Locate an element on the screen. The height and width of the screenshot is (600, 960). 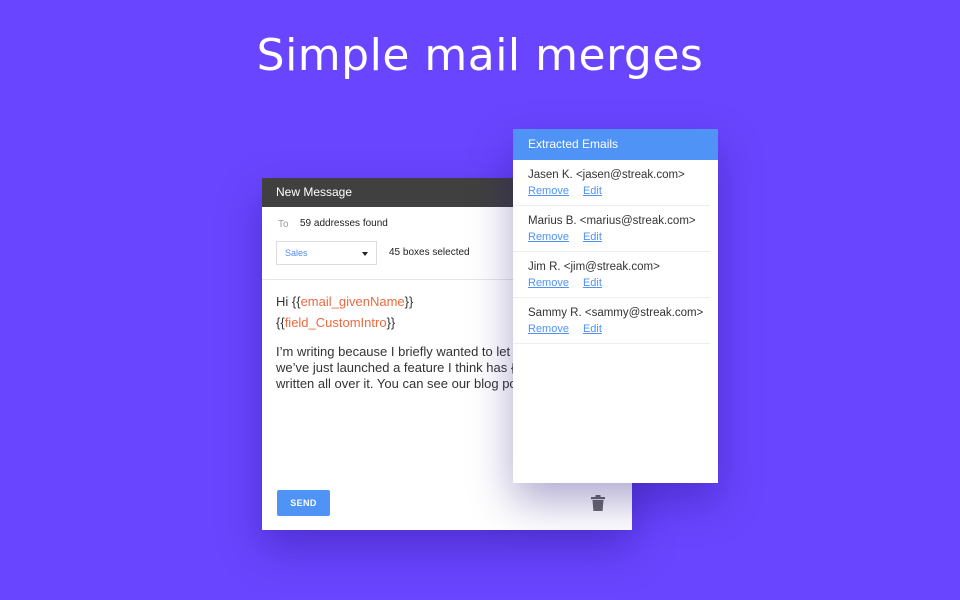
panel-title: Extracted Emails is located at coordinates (615, 144).